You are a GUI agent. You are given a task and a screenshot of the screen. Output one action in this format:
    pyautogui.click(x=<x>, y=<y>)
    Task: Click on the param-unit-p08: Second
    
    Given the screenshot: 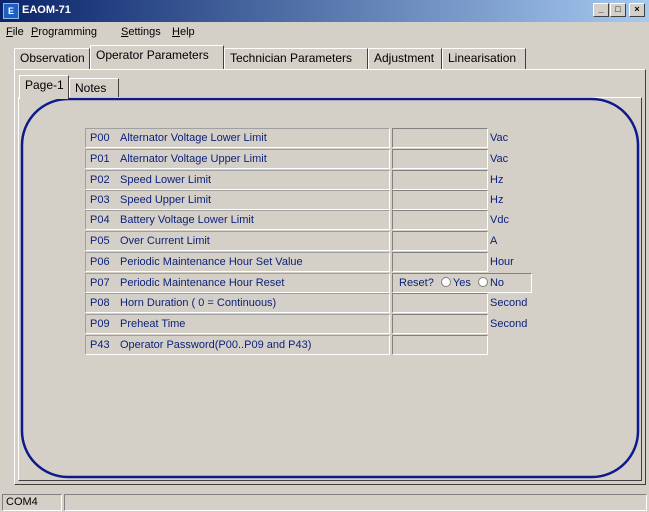 What is the action you would take?
    pyautogui.click(x=509, y=303)
    